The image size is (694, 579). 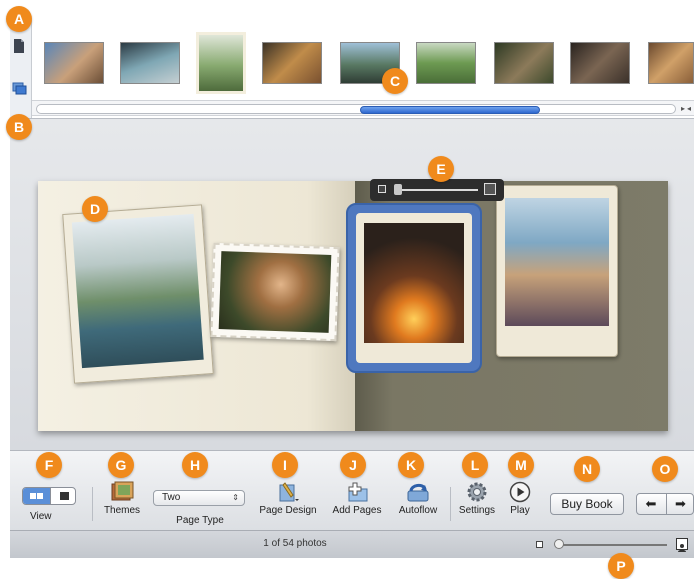 I want to click on thumbnail-strip, so click(x=369, y=63).